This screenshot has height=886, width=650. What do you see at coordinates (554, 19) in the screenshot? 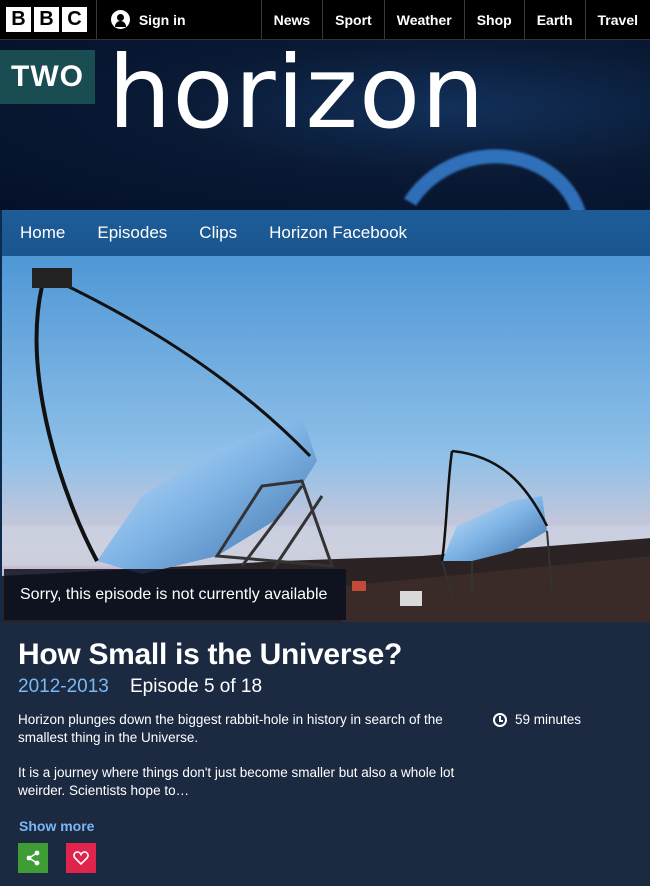
I see `nav-link-earth: Earth` at bounding box center [554, 19].